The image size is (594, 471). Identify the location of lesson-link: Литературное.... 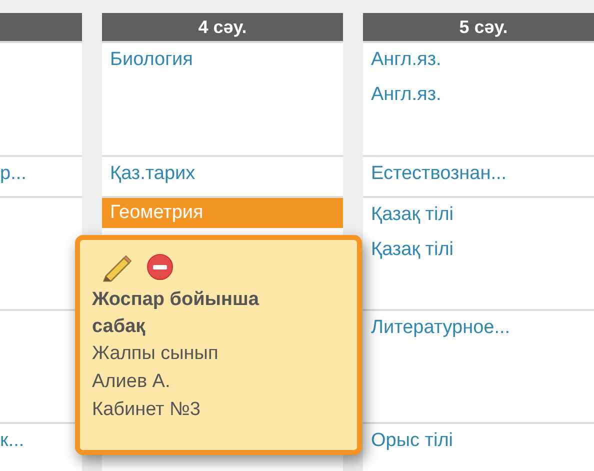
(478, 332).